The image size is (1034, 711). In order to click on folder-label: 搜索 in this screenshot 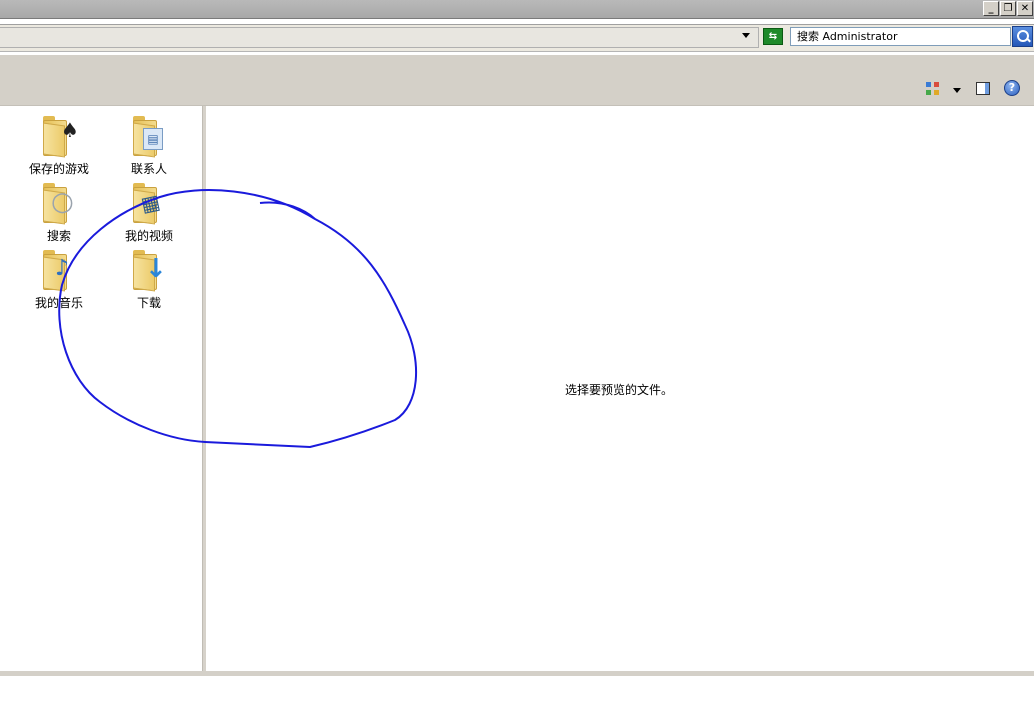, I will do `click(58, 236)`.